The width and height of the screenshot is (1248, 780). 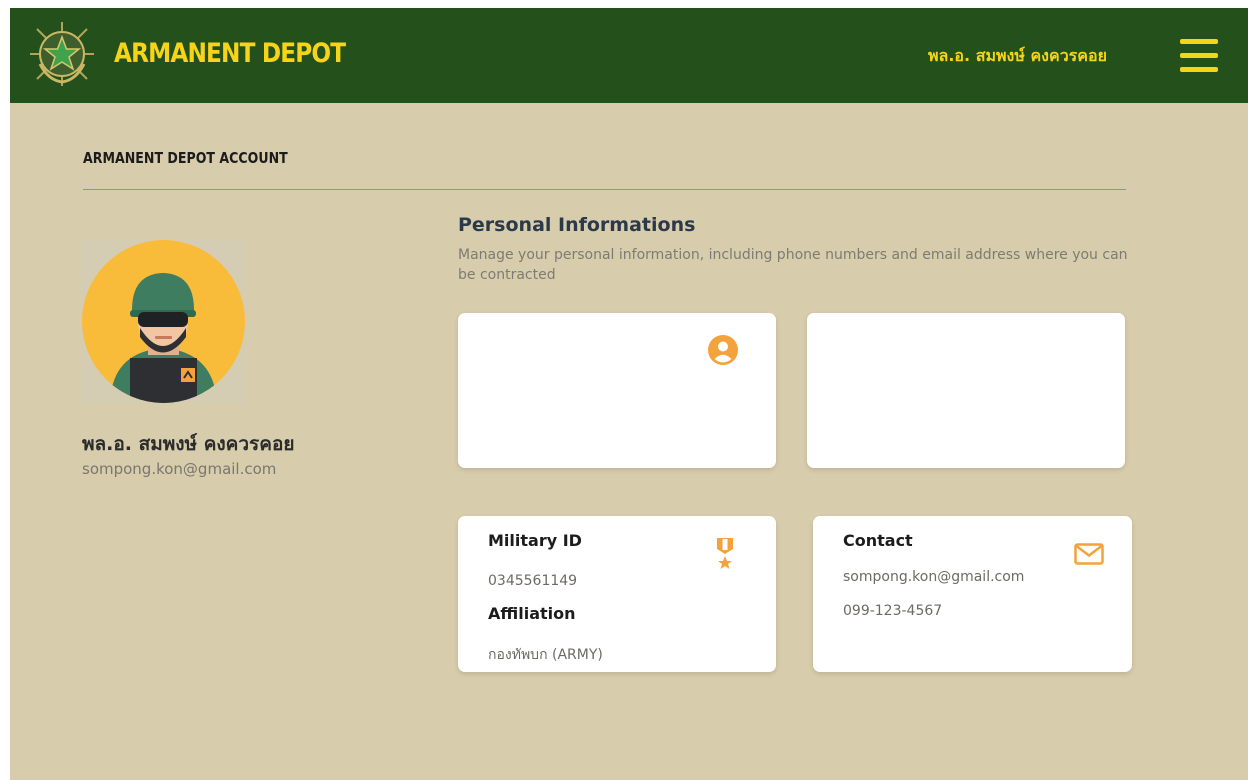 What do you see at coordinates (629, 55) in the screenshot?
I see `top-bar: ARMANENT DEPOT พล.อ. สมพงษ์ คงควรคอย` at bounding box center [629, 55].